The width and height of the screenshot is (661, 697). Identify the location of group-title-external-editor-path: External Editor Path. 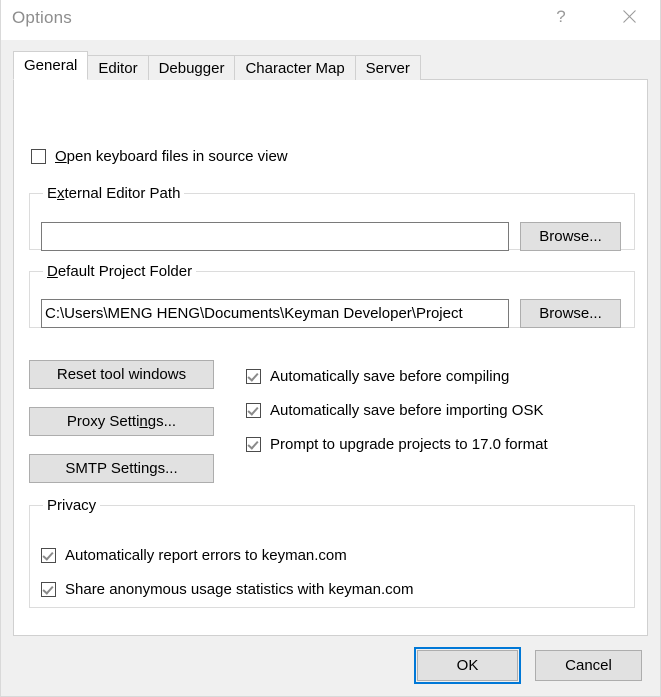
(114, 193).